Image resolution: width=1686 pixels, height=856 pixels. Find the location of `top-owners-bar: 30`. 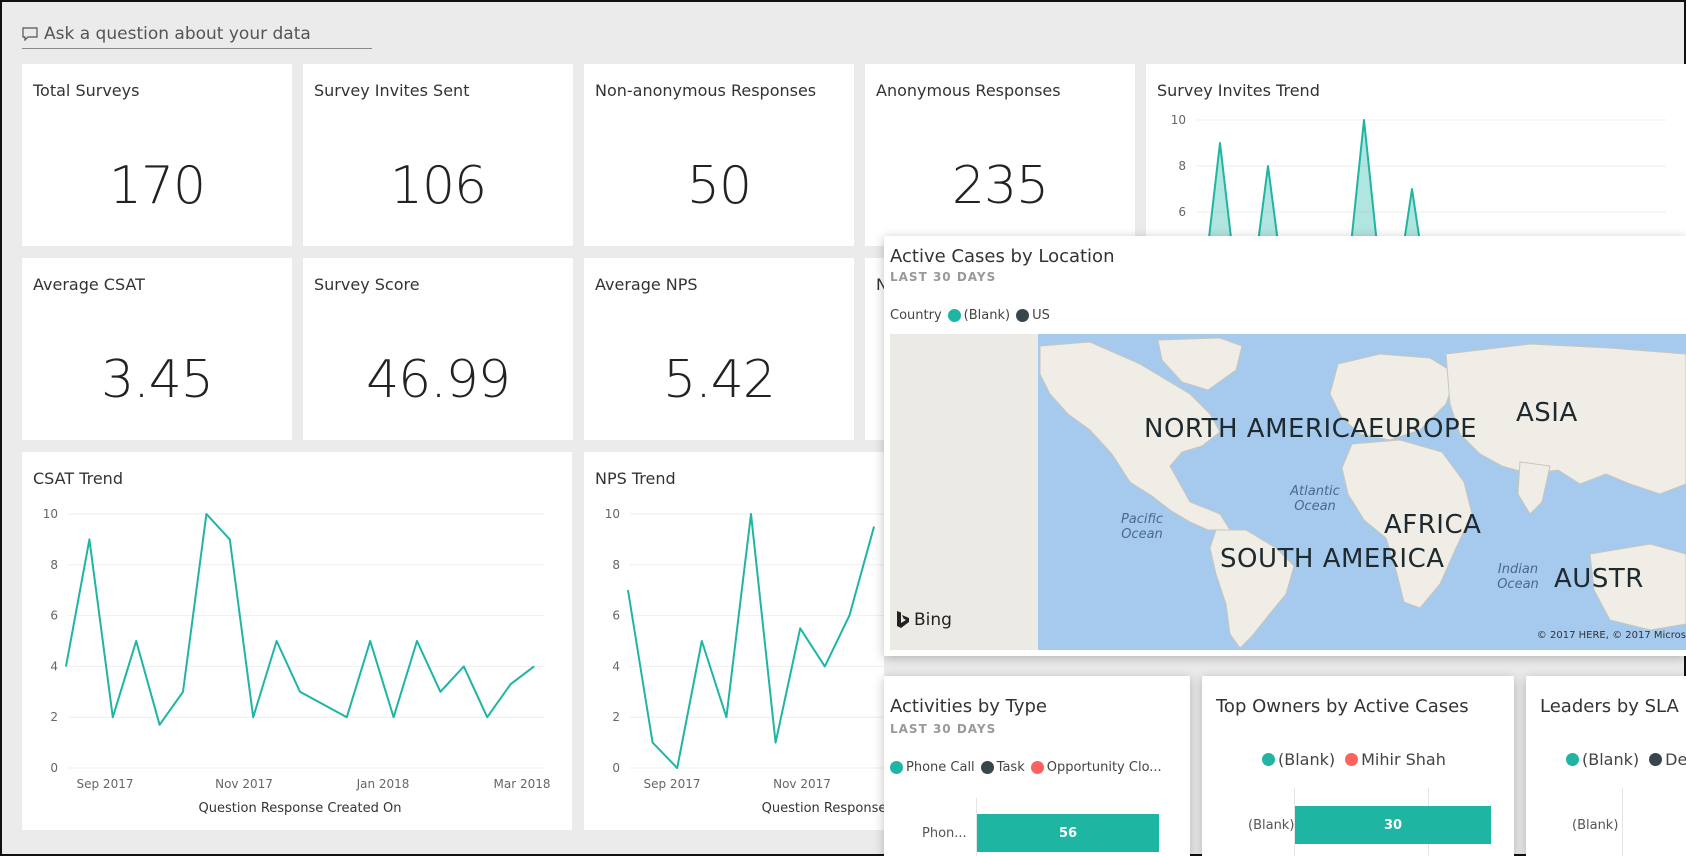

top-owners-bar: 30 is located at coordinates (1393, 825).